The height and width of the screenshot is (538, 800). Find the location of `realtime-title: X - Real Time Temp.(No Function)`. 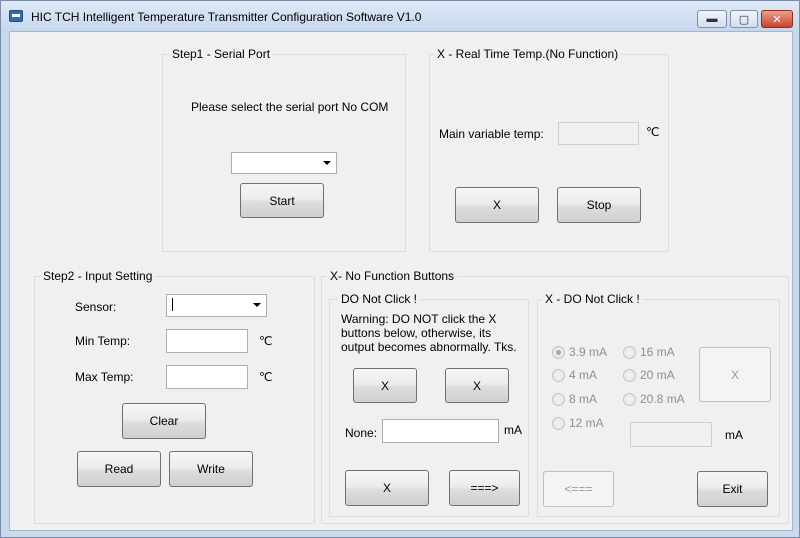

realtime-title: X - Real Time Temp.(No Function) is located at coordinates (528, 54).